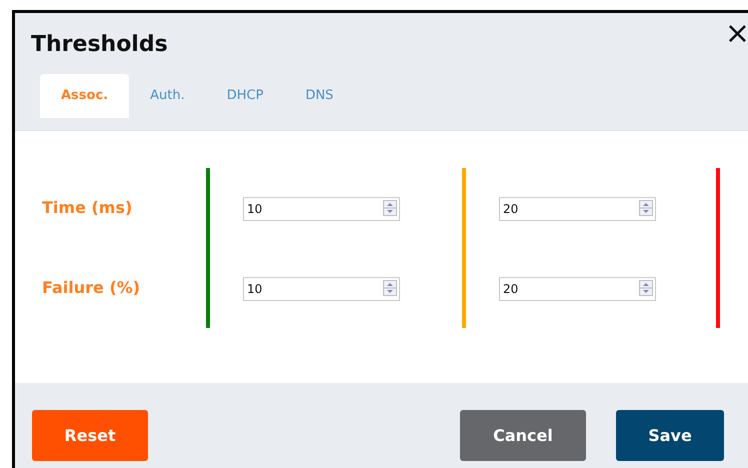  I want to click on row-label: Time (ms), so click(88, 208).